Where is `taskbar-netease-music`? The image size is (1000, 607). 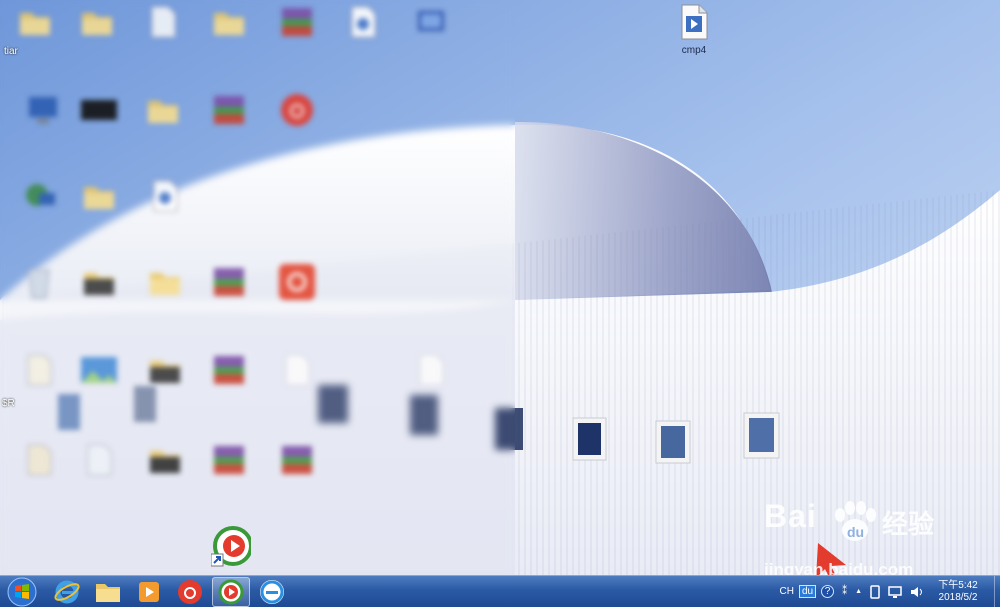 taskbar-netease-music is located at coordinates (190, 592).